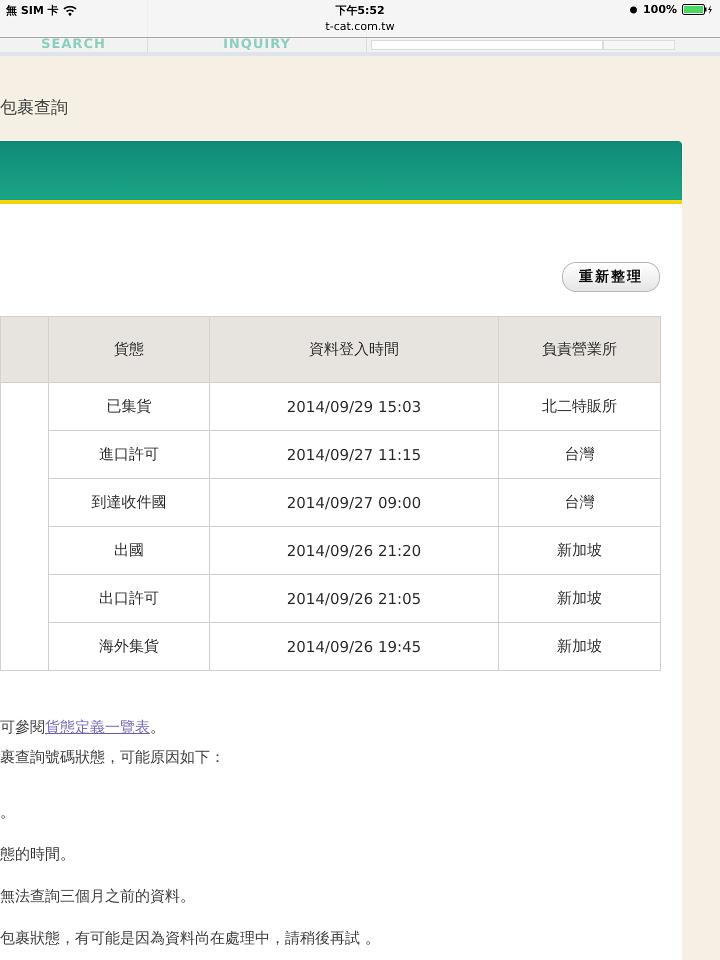 This screenshot has height=960, width=720. Describe the element at coordinates (354, 647) in the screenshot. I see `table-cell: 2014/09/26 19:45` at that location.